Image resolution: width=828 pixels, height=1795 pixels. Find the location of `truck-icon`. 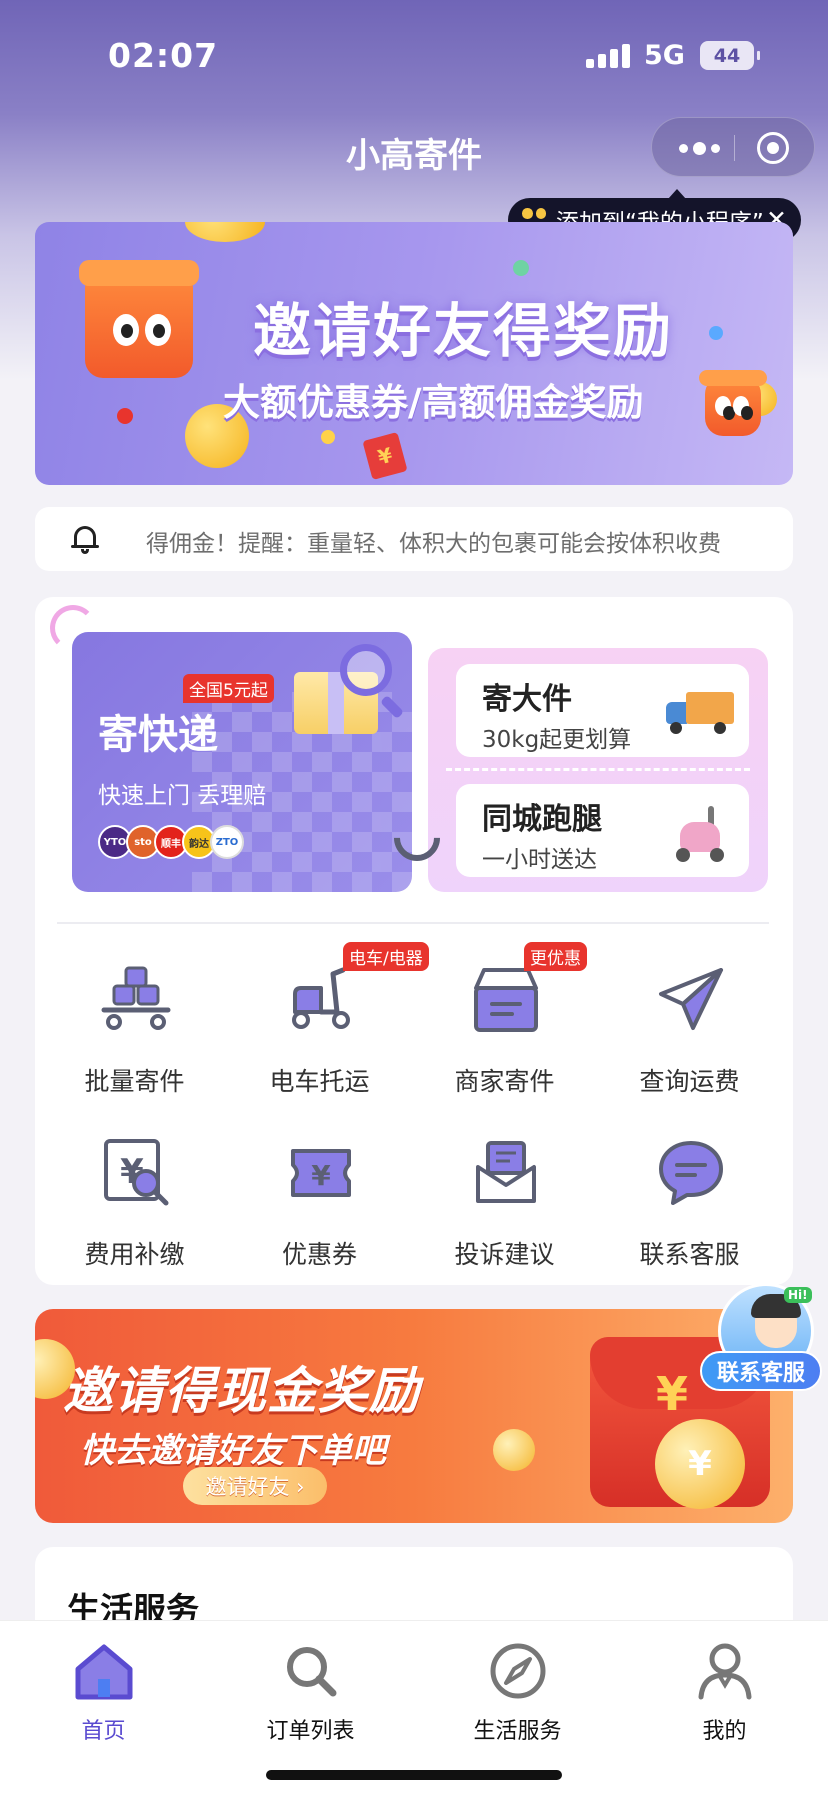

truck-icon is located at coordinates (700, 713).